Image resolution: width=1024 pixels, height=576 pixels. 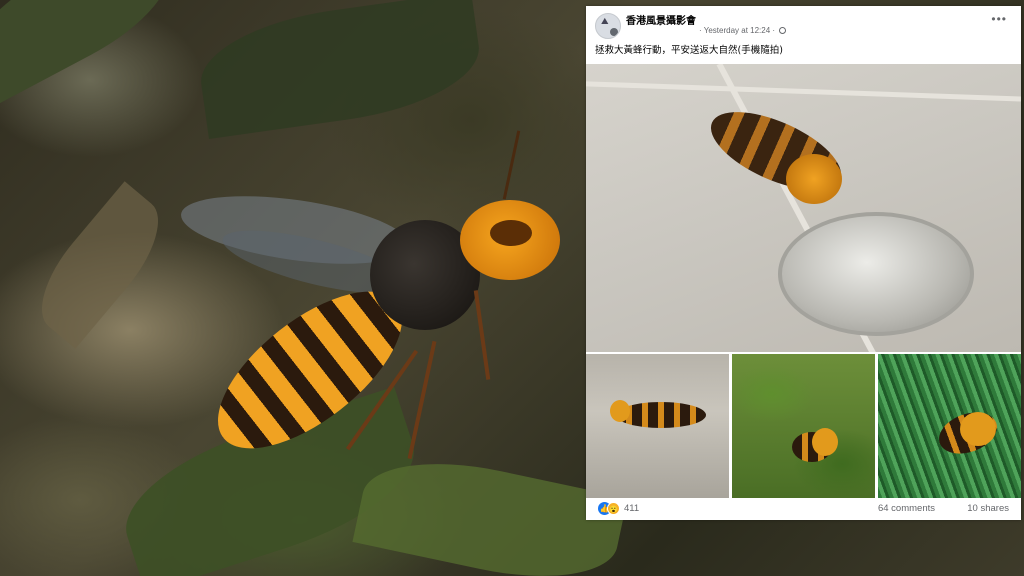 What do you see at coordinates (803, 26) in the screenshot?
I see `post-header: ⛰ 香港風景攝影會 · Yesterday at 12:24 · •••` at bounding box center [803, 26].